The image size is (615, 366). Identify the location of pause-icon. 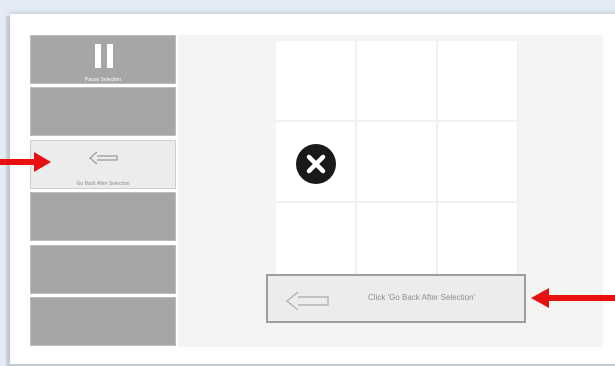
(104, 56).